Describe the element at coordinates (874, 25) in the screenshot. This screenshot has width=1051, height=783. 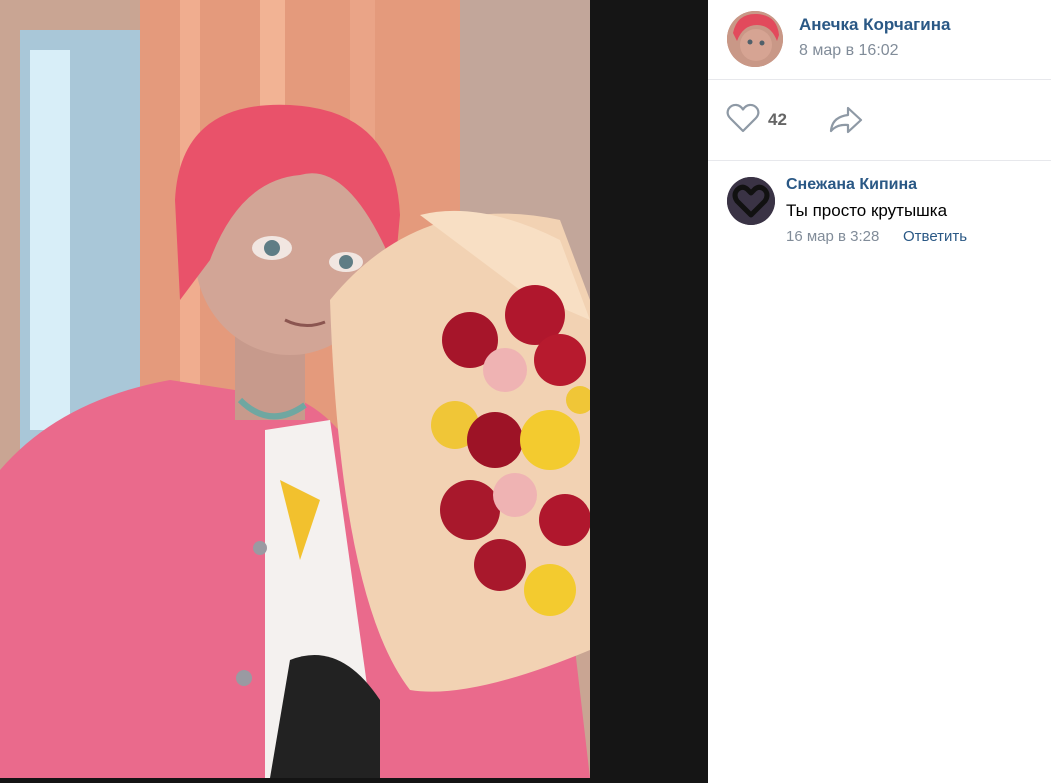
I see `post-author-name: Анечка Корчагина` at that location.